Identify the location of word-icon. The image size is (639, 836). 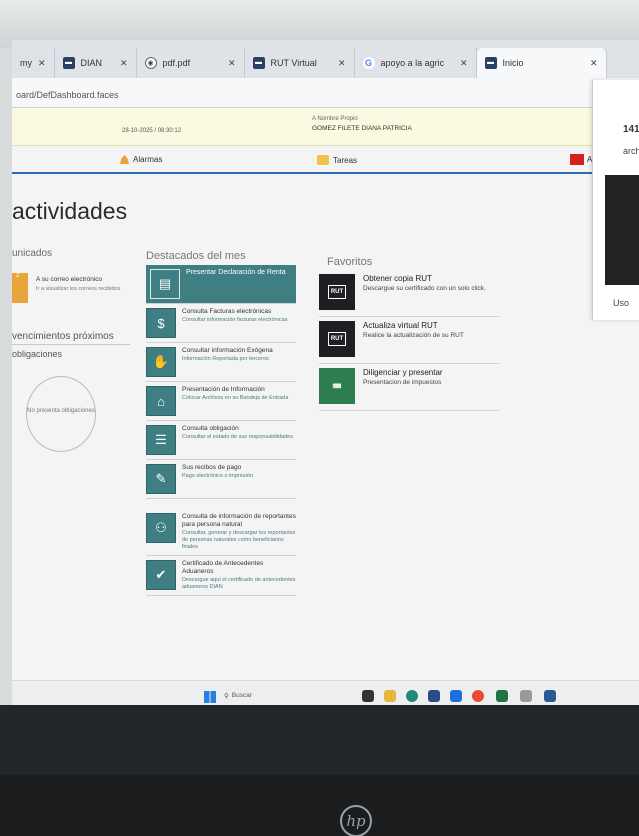
(550, 696).